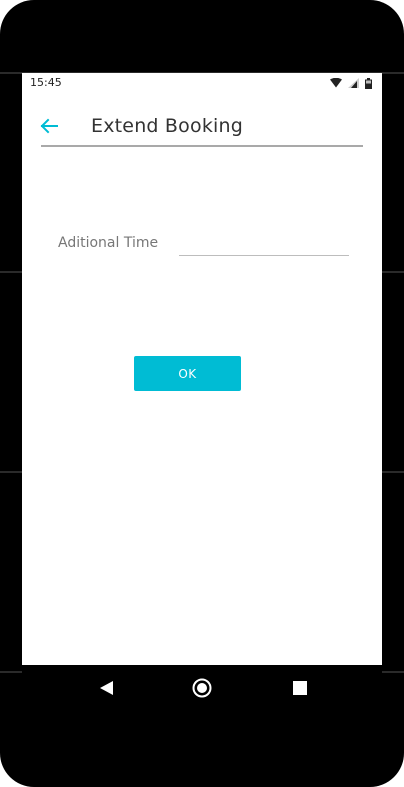 The height and width of the screenshot is (787, 404). What do you see at coordinates (368, 83) in the screenshot?
I see `battery-icon` at bounding box center [368, 83].